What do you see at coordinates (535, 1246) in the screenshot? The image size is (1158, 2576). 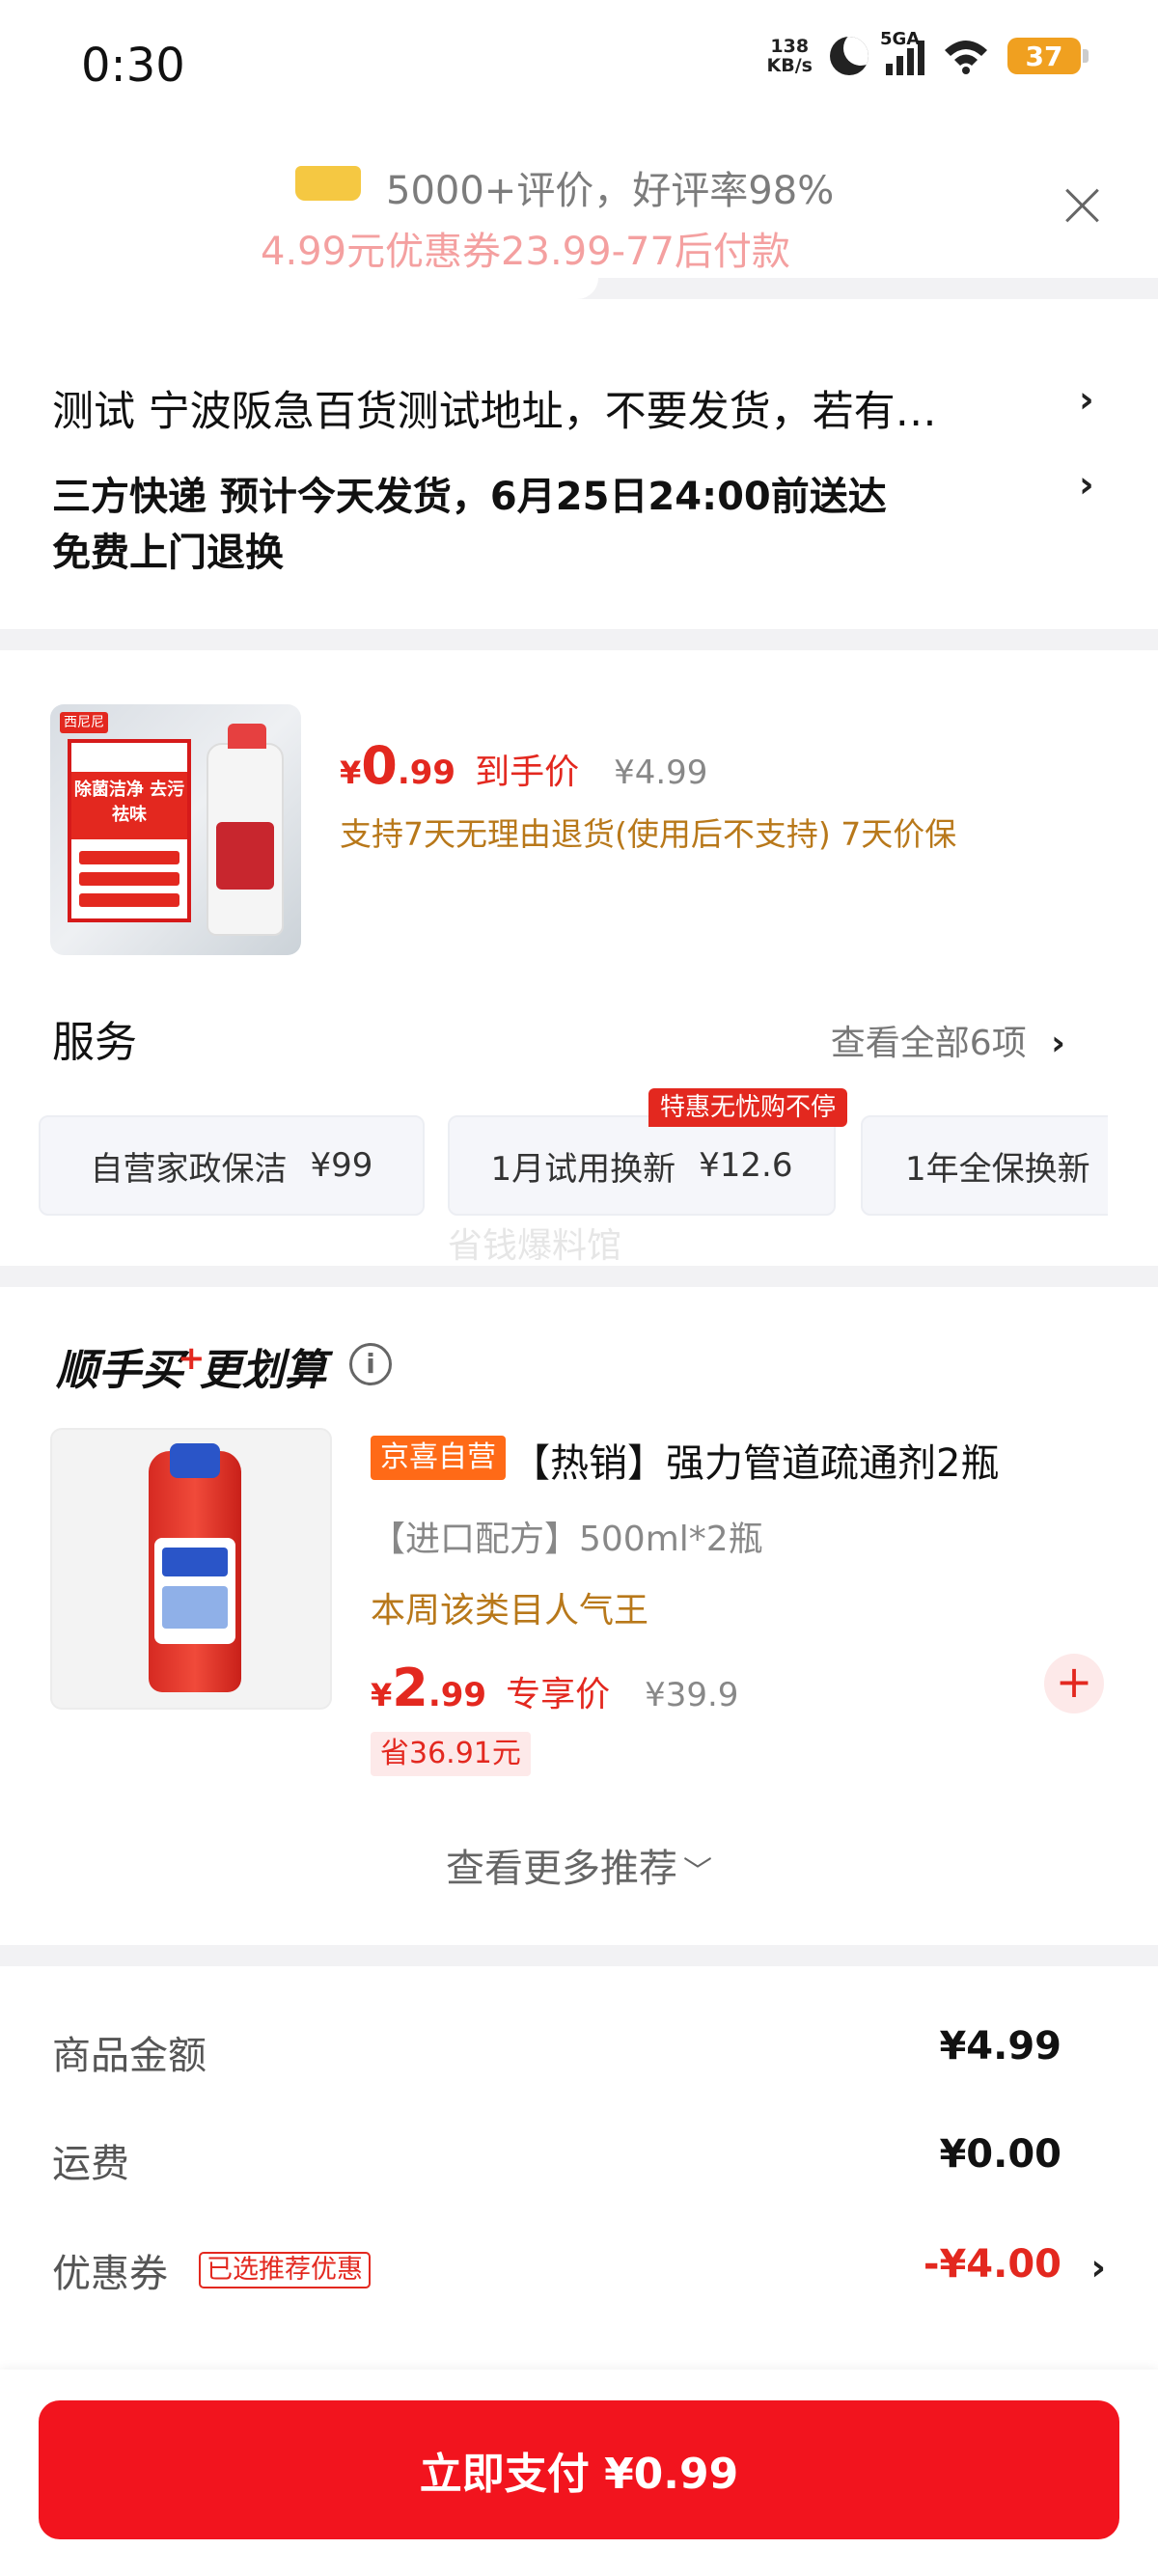 I see `watermark: 省钱爆料馆` at bounding box center [535, 1246].